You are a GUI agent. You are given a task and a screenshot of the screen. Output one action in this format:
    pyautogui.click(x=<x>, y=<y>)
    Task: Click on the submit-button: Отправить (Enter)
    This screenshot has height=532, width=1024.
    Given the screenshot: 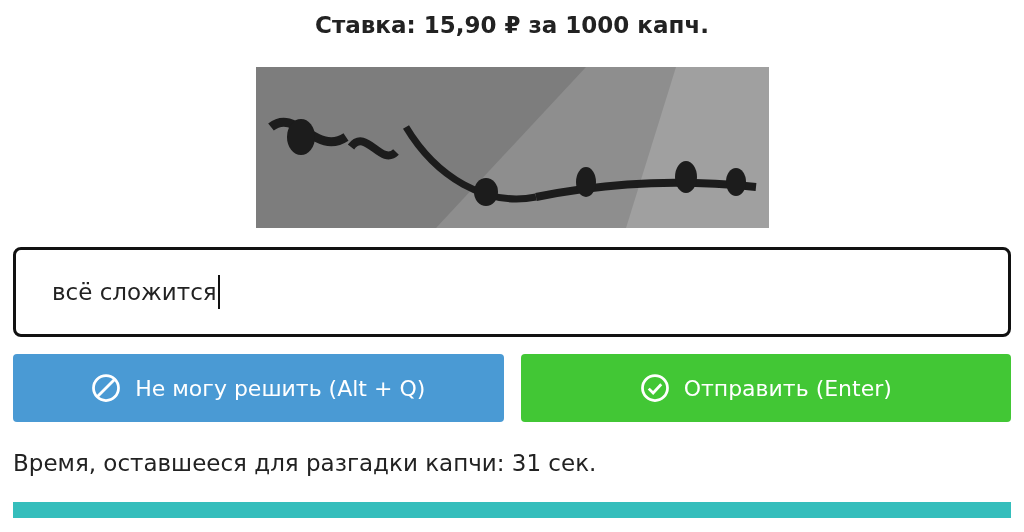 What is the action you would take?
    pyautogui.click(x=765, y=388)
    